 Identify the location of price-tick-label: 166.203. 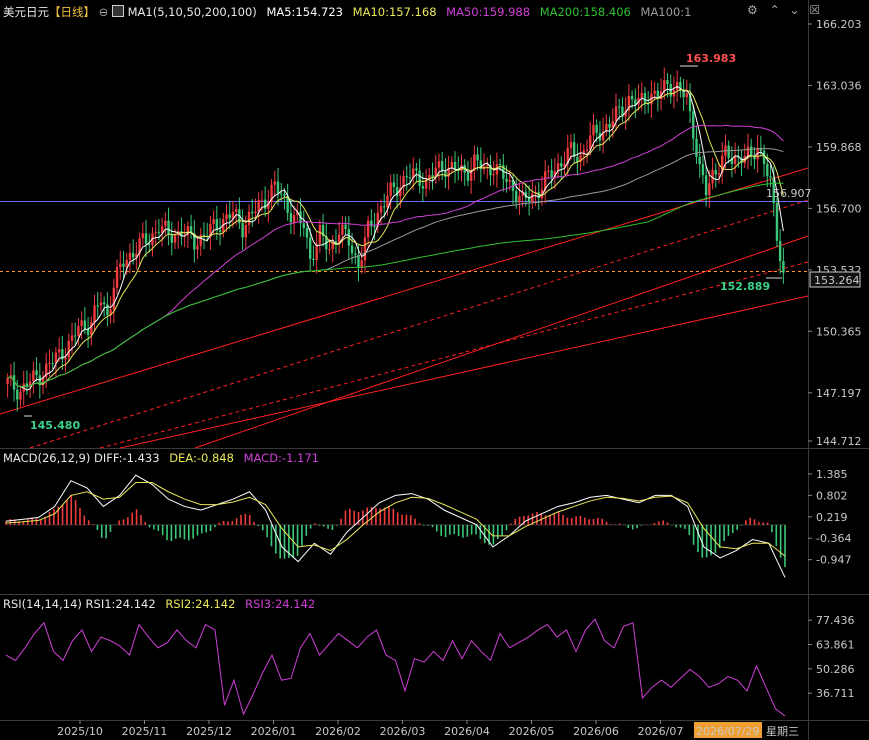
(839, 24).